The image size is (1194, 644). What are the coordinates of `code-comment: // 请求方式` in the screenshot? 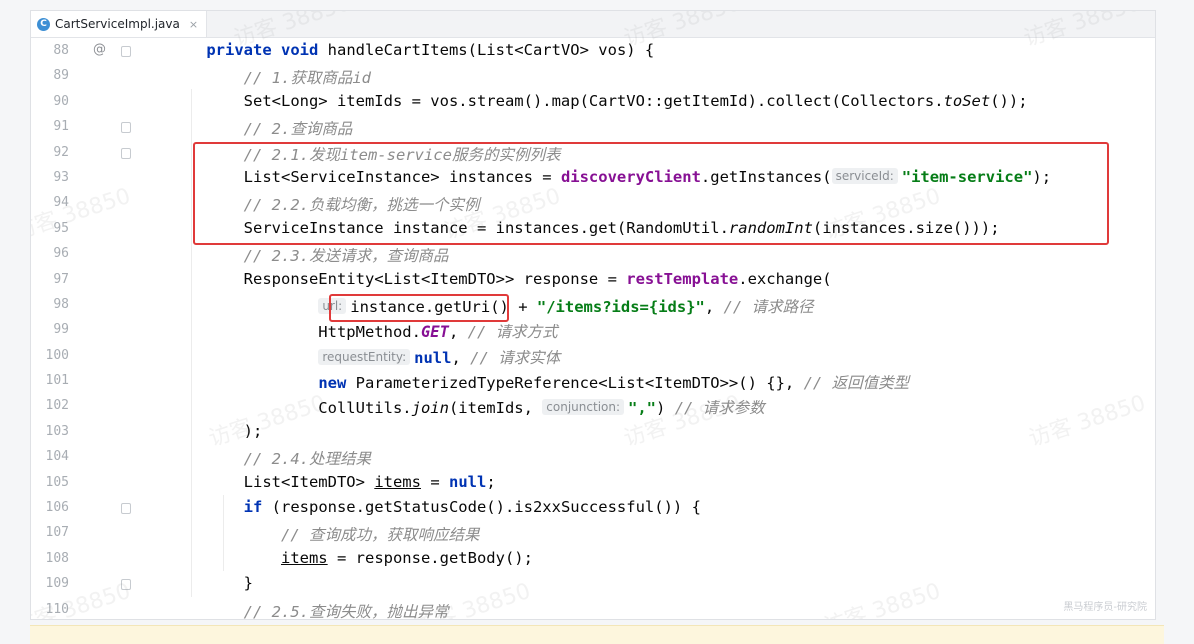 It's located at (512, 332).